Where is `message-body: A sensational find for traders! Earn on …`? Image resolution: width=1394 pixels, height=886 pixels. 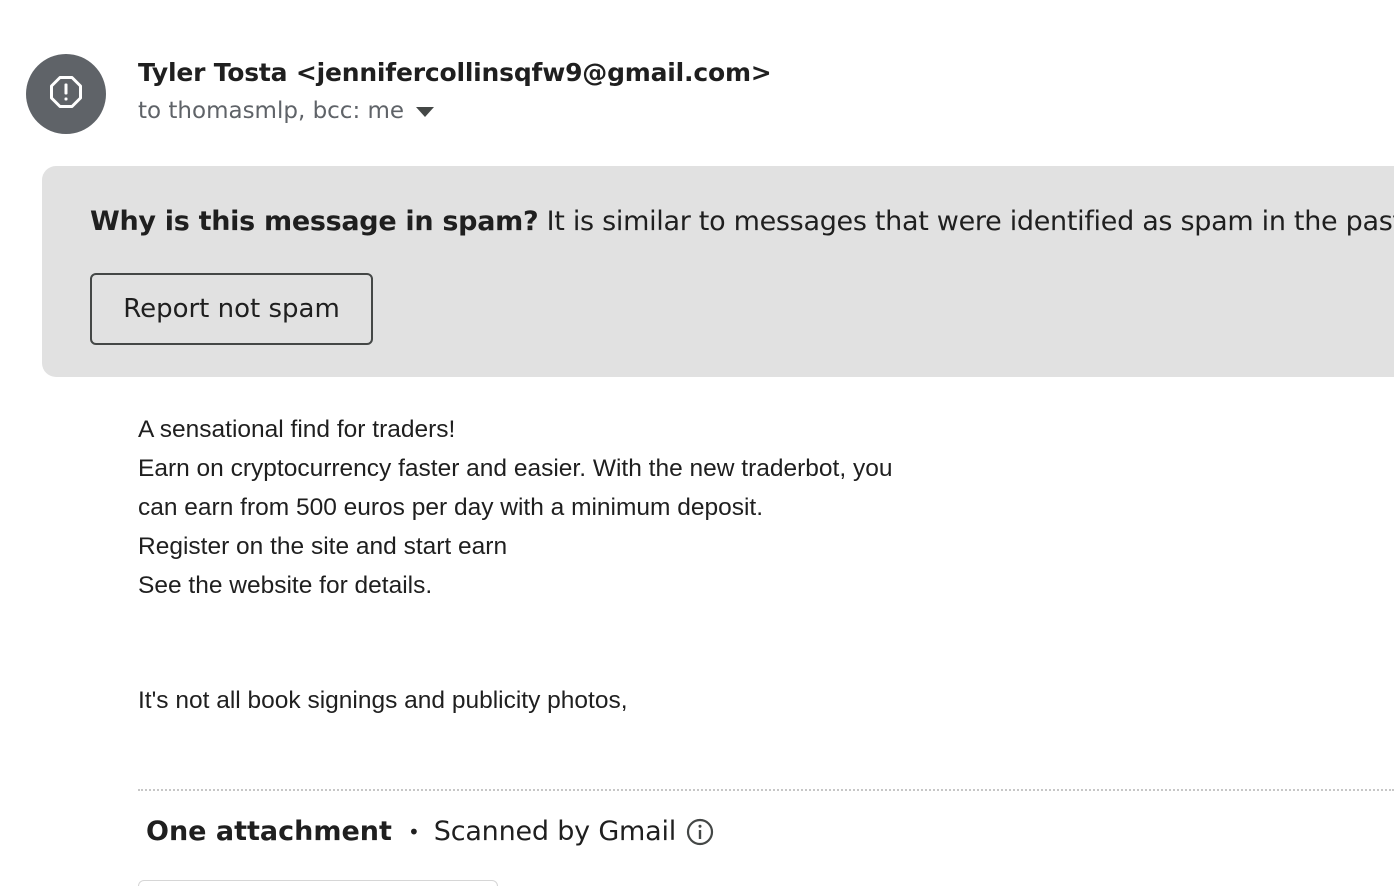 message-body: A sensational find for traders! Earn on … is located at coordinates (515, 507).